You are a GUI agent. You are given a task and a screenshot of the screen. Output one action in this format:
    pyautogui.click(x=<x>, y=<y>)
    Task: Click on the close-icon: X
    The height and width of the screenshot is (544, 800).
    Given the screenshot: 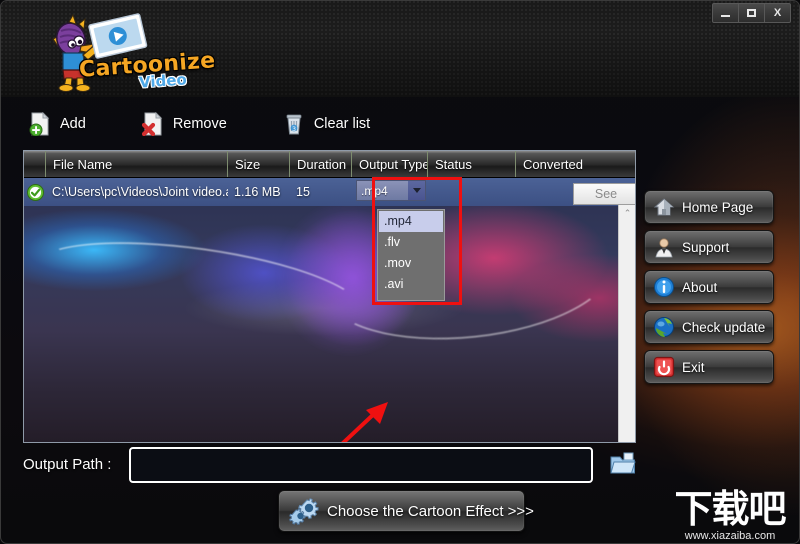 What is the action you would take?
    pyautogui.click(x=777, y=13)
    